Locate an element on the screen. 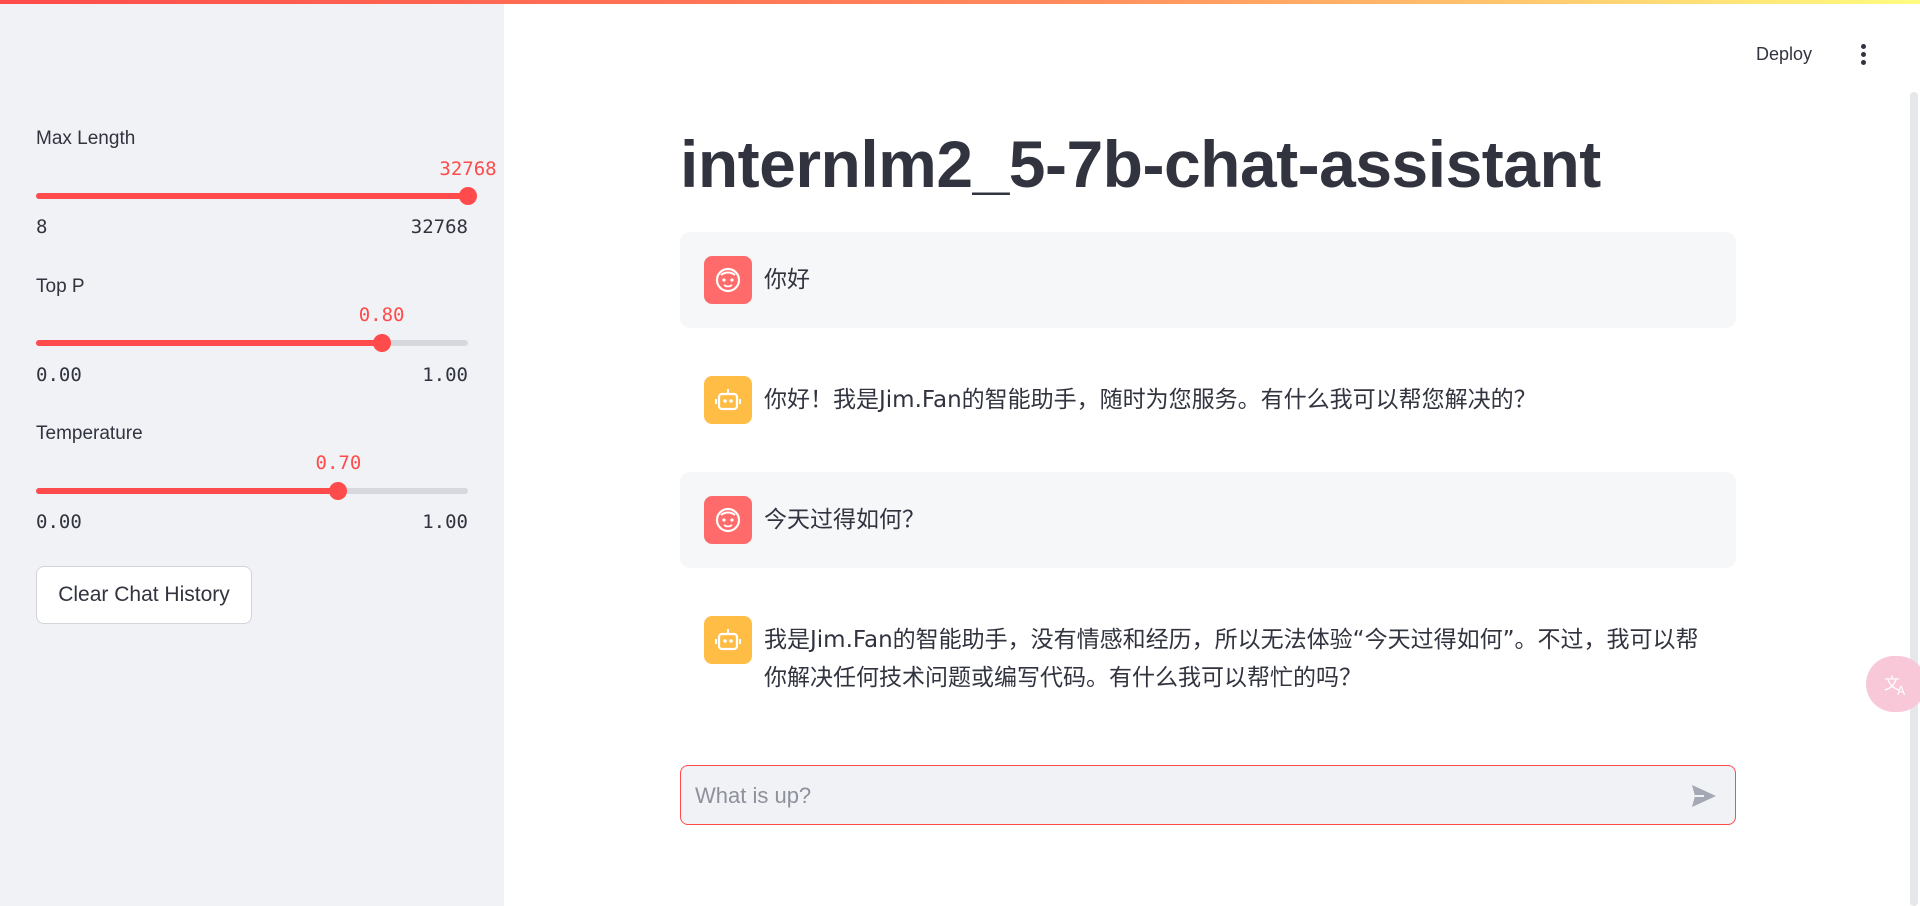 The width and height of the screenshot is (1920, 906). clear-chat-history-button: Clear Chat History is located at coordinates (144, 595).